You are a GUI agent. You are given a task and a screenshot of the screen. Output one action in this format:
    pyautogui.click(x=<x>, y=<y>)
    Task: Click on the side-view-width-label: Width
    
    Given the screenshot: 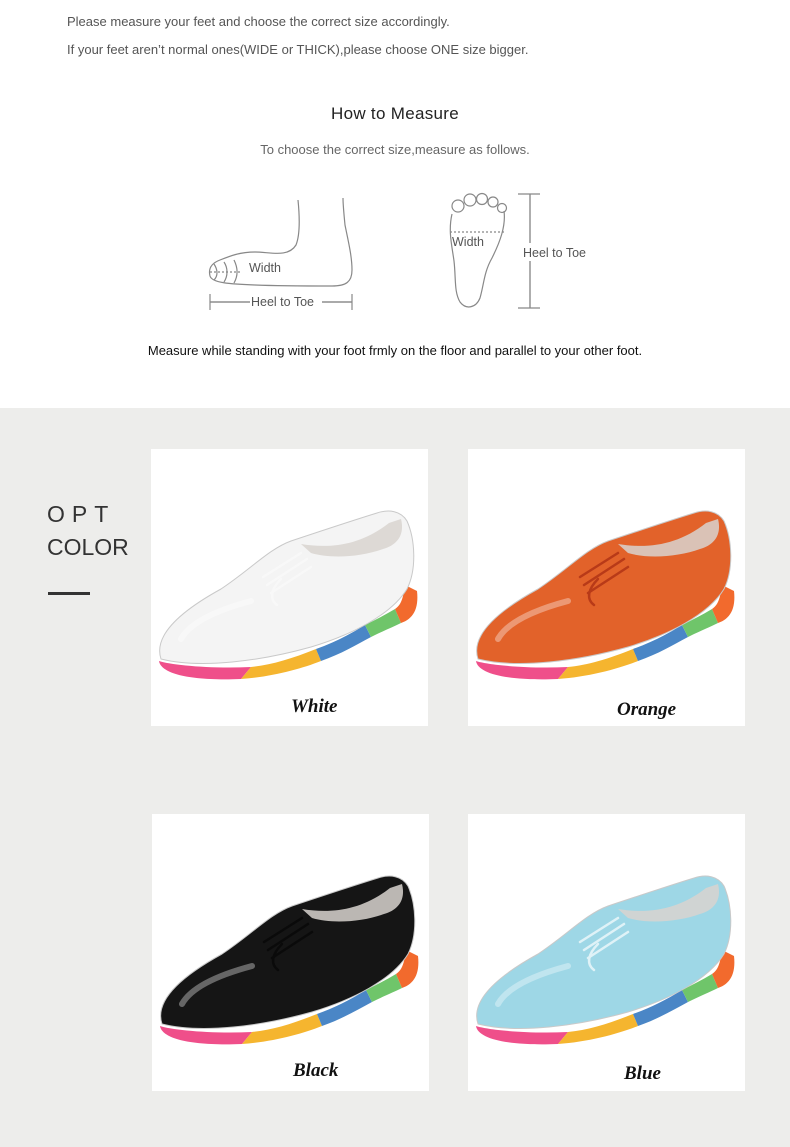 What is the action you would take?
    pyautogui.click(x=265, y=268)
    